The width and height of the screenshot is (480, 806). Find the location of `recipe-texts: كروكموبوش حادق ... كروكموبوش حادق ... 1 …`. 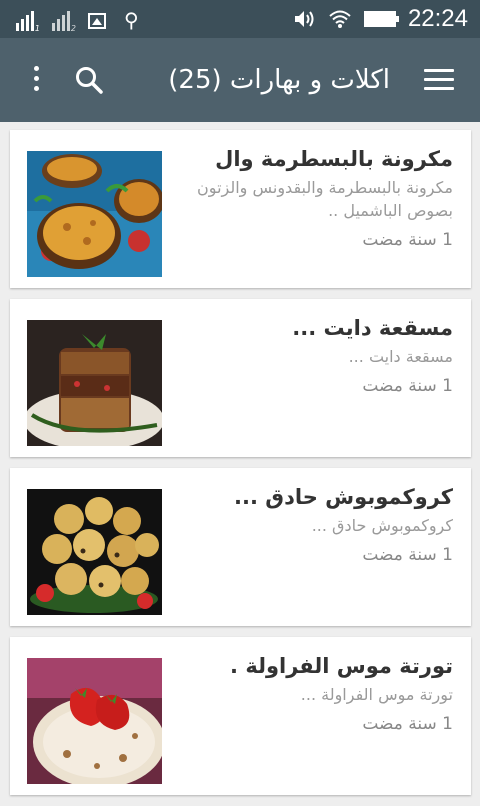

recipe-texts: كروكموبوش حادق ... كروكموبوش حادق ... 1 … is located at coordinates (312, 524).